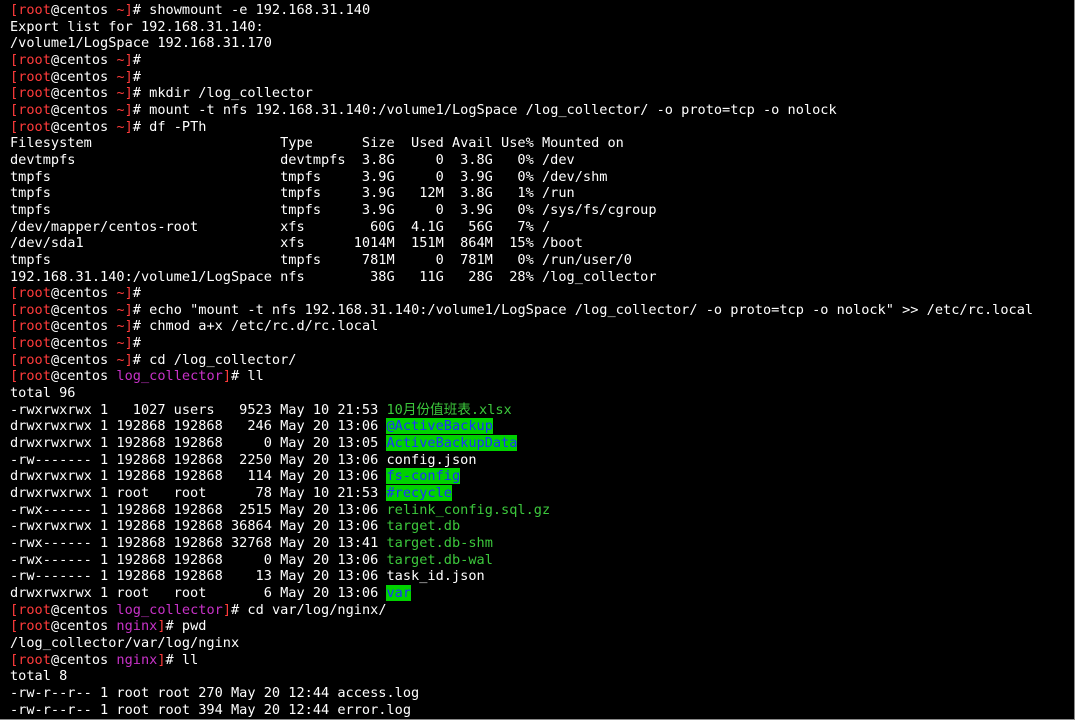 This screenshot has height=723, width=1080. What do you see at coordinates (468, 509) in the screenshot?
I see `file-name: relink_config.sql.gz` at bounding box center [468, 509].